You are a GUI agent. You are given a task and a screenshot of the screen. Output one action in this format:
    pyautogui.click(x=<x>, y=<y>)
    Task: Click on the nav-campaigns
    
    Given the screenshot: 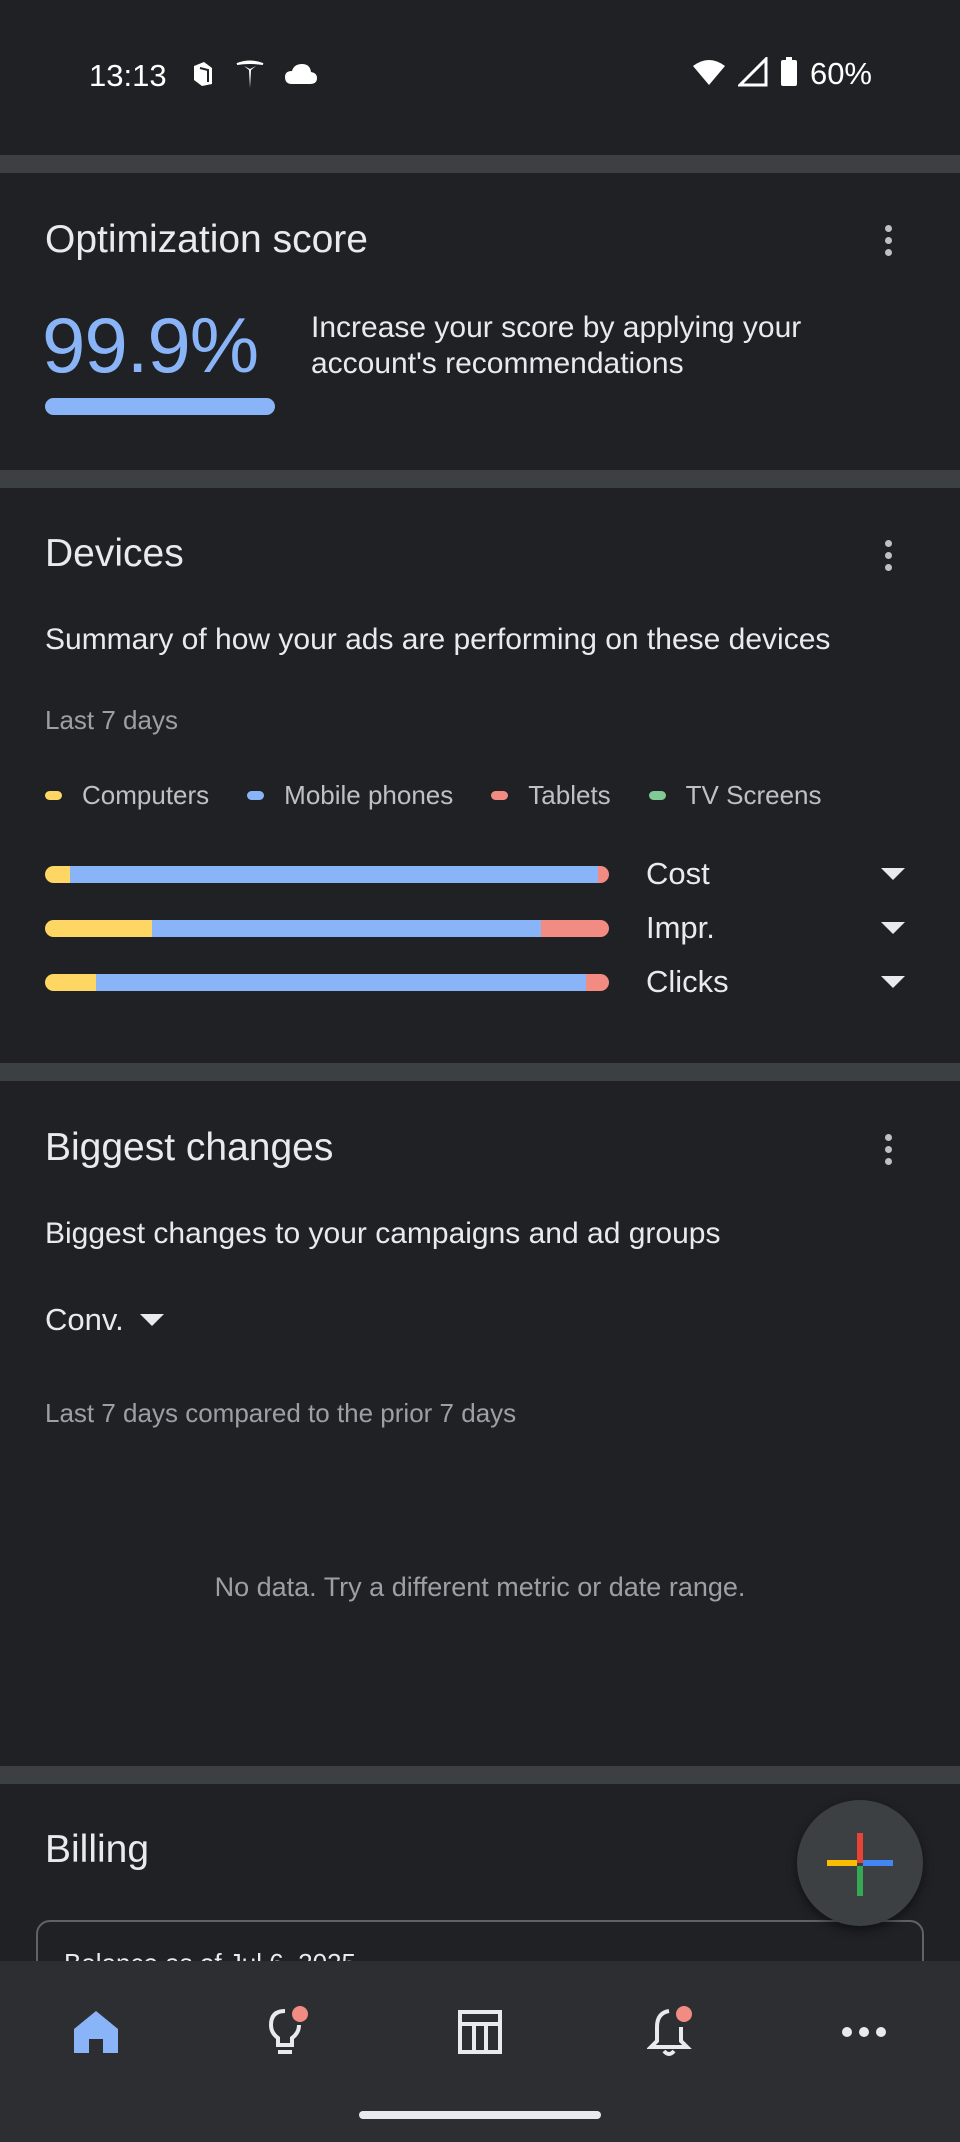 What is the action you would take?
    pyautogui.click(x=480, y=2032)
    